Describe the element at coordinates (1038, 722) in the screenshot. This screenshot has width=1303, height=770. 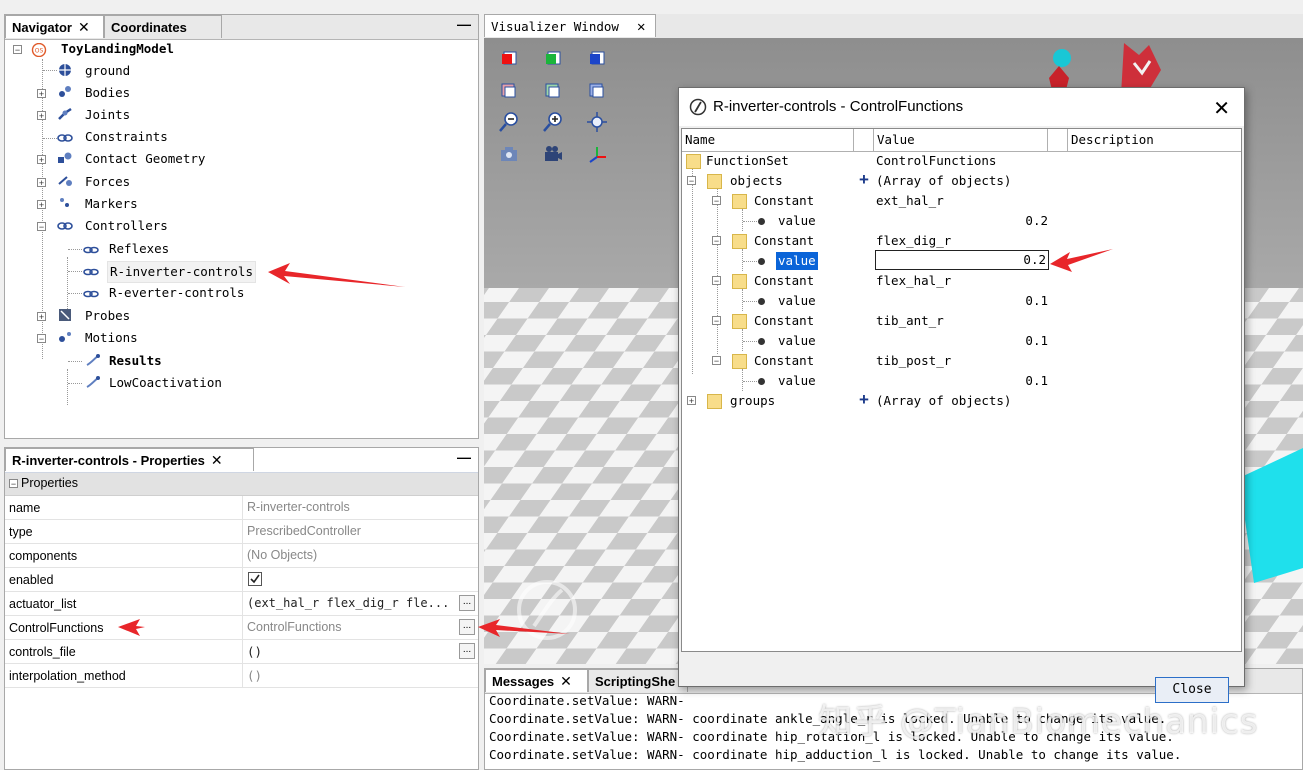
I see `watermark-text: 知乎 @TianBiomechanics` at that location.